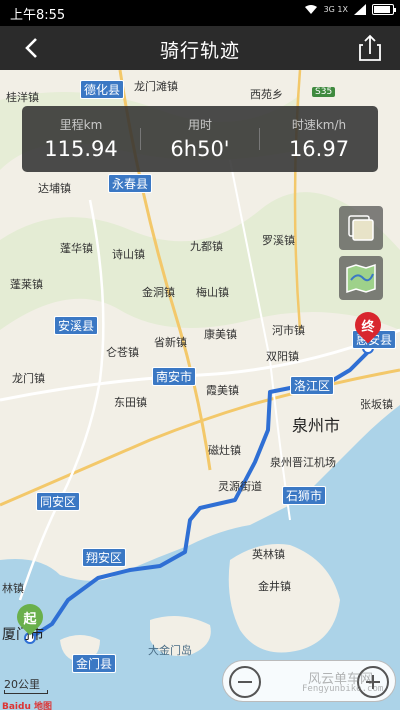 This screenshot has height=710, width=400. Describe the element at coordinates (81, 125) in the screenshot. I see `stat-distance-label: 里程km` at that location.